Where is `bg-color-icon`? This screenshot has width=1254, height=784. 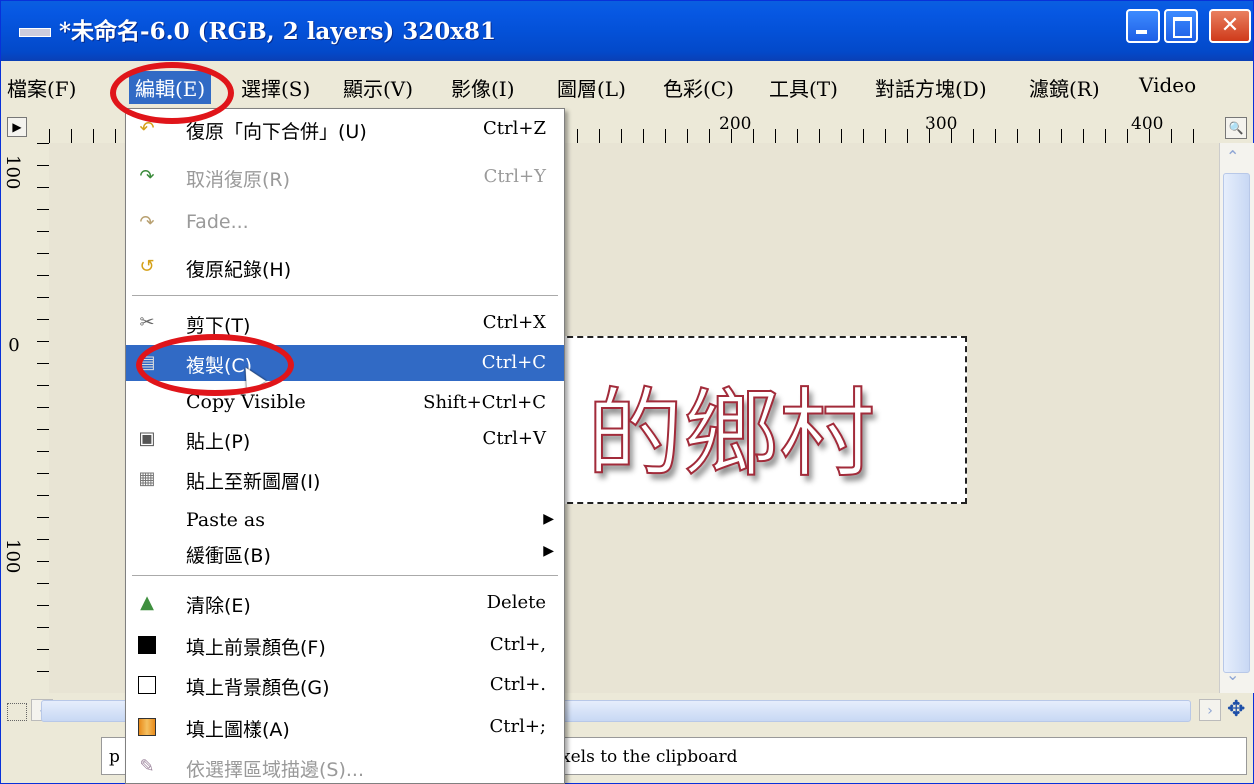 bg-color-icon is located at coordinates (147, 685).